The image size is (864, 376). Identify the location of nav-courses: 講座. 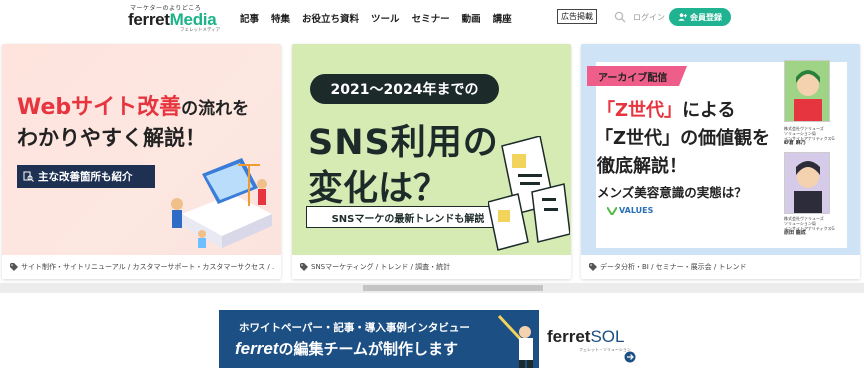
(502, 18).